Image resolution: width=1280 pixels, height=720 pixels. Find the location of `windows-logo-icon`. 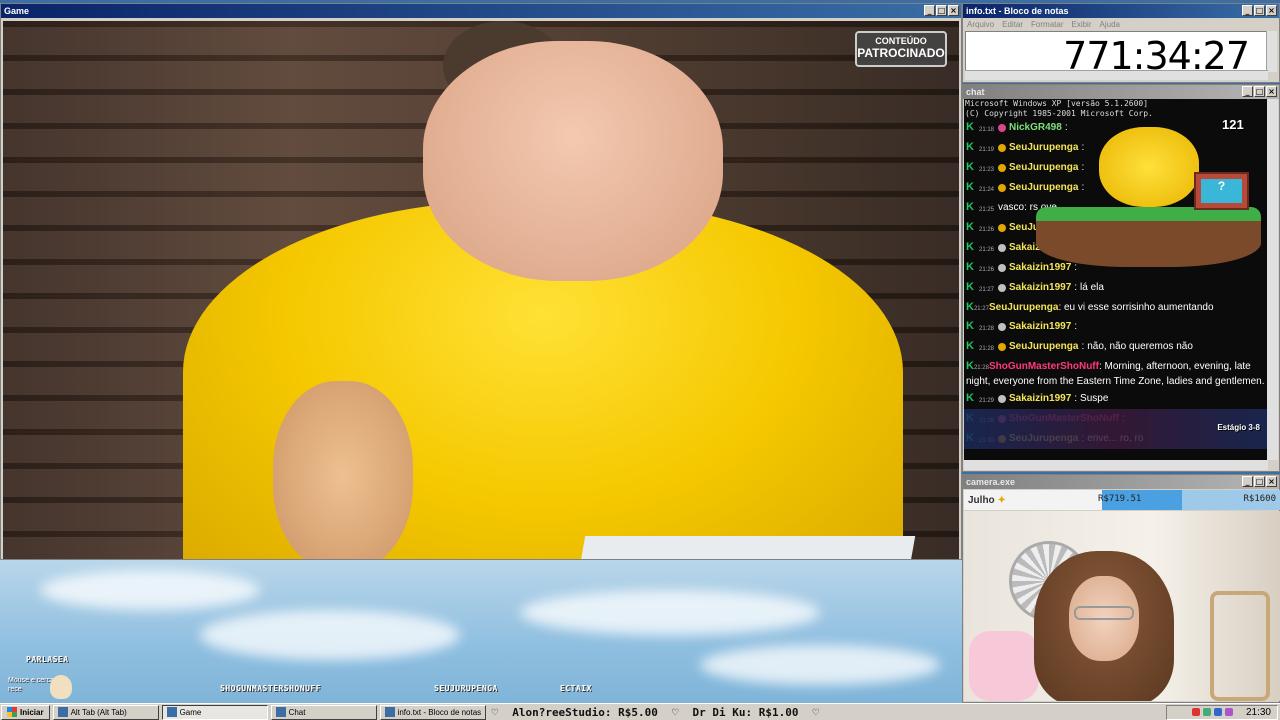

windows-logo-icon is located at coordinates (12, 712).